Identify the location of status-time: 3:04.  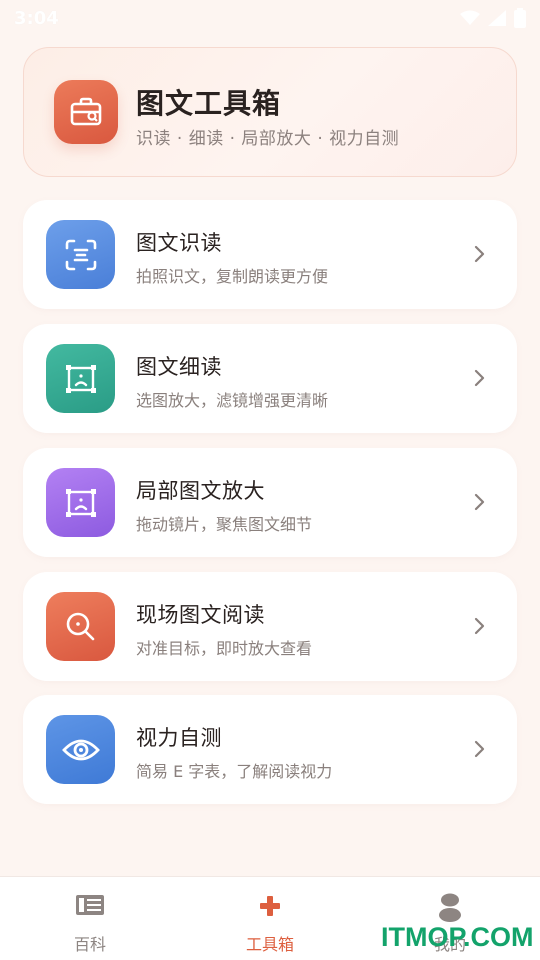
(36, 18).